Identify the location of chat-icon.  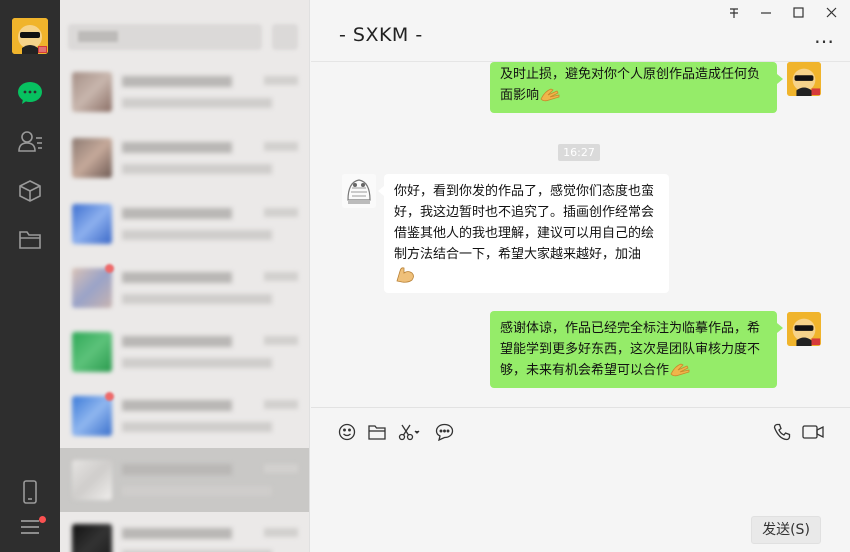
(30, 93).